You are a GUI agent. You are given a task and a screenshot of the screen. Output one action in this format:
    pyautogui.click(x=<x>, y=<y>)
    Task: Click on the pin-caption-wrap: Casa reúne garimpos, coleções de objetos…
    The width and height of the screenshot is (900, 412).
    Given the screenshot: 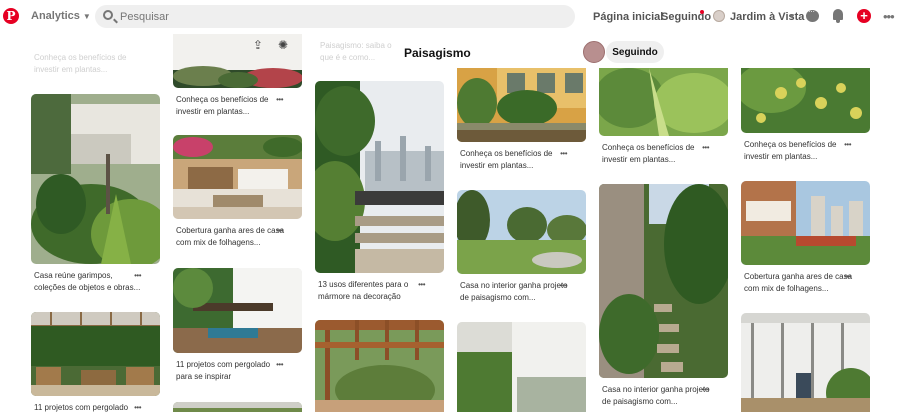 What is the action you would take?
    pyautogui.click(x=87, y=282)
    